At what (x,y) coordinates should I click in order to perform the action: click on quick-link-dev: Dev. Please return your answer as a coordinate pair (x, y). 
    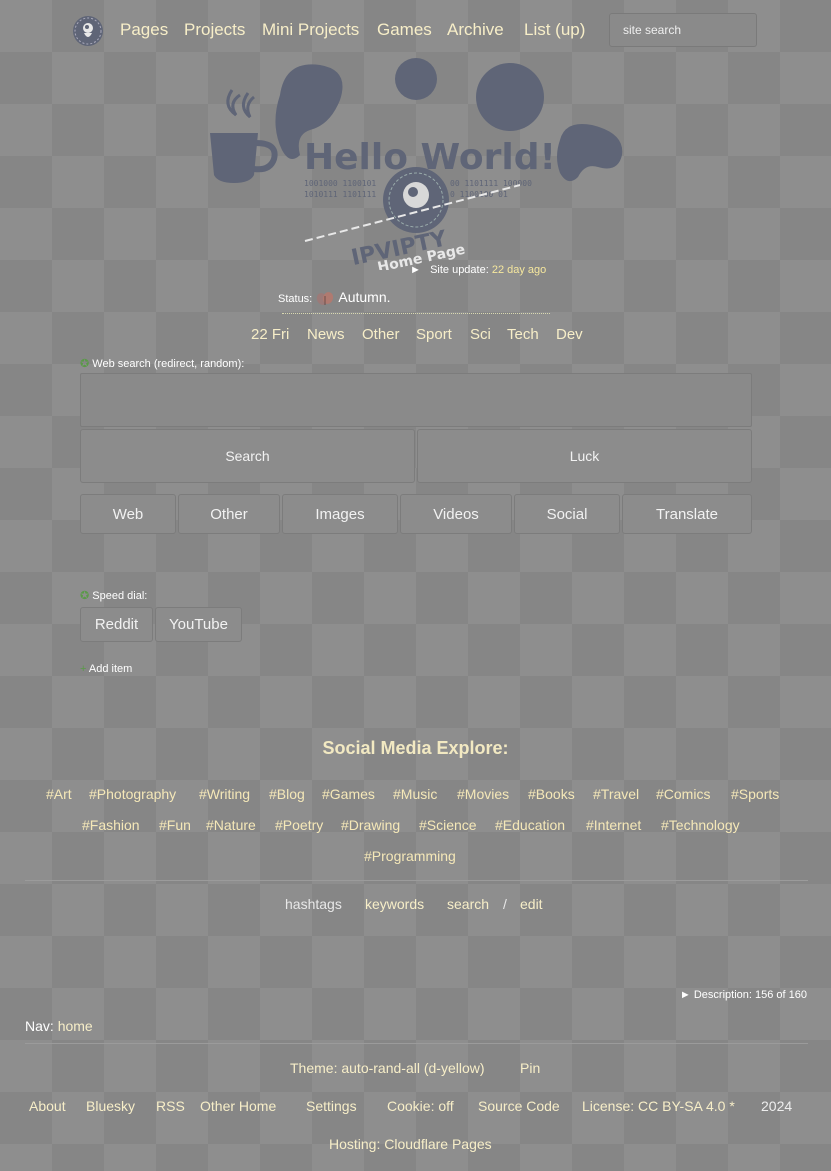
    Looking at the image, I should click on (569, 334).